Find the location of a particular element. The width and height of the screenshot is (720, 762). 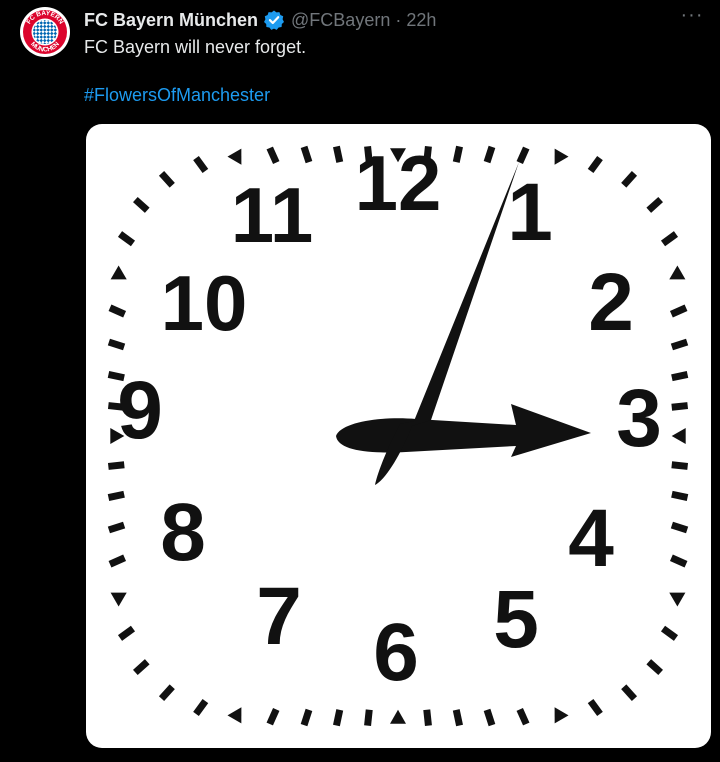

tweet-text: FC Bayern will never forget. is located at coordinates (195, 47).